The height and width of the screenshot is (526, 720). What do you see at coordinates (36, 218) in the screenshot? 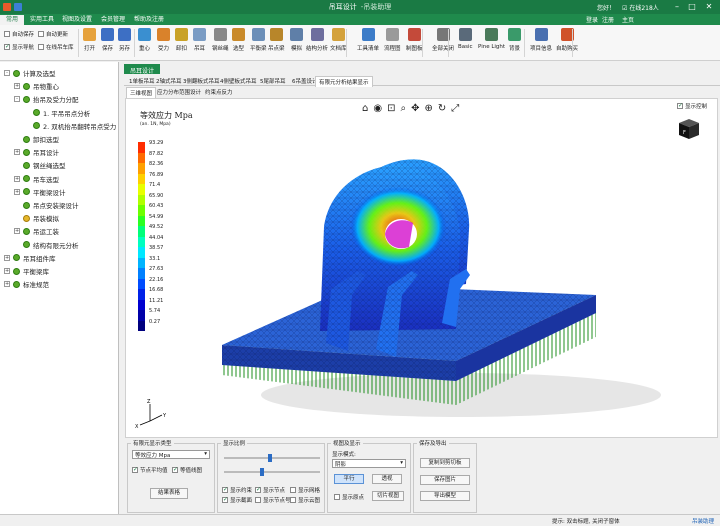
I see `tree-item-11: 吊装模拟` at bounding box center [36, 218].